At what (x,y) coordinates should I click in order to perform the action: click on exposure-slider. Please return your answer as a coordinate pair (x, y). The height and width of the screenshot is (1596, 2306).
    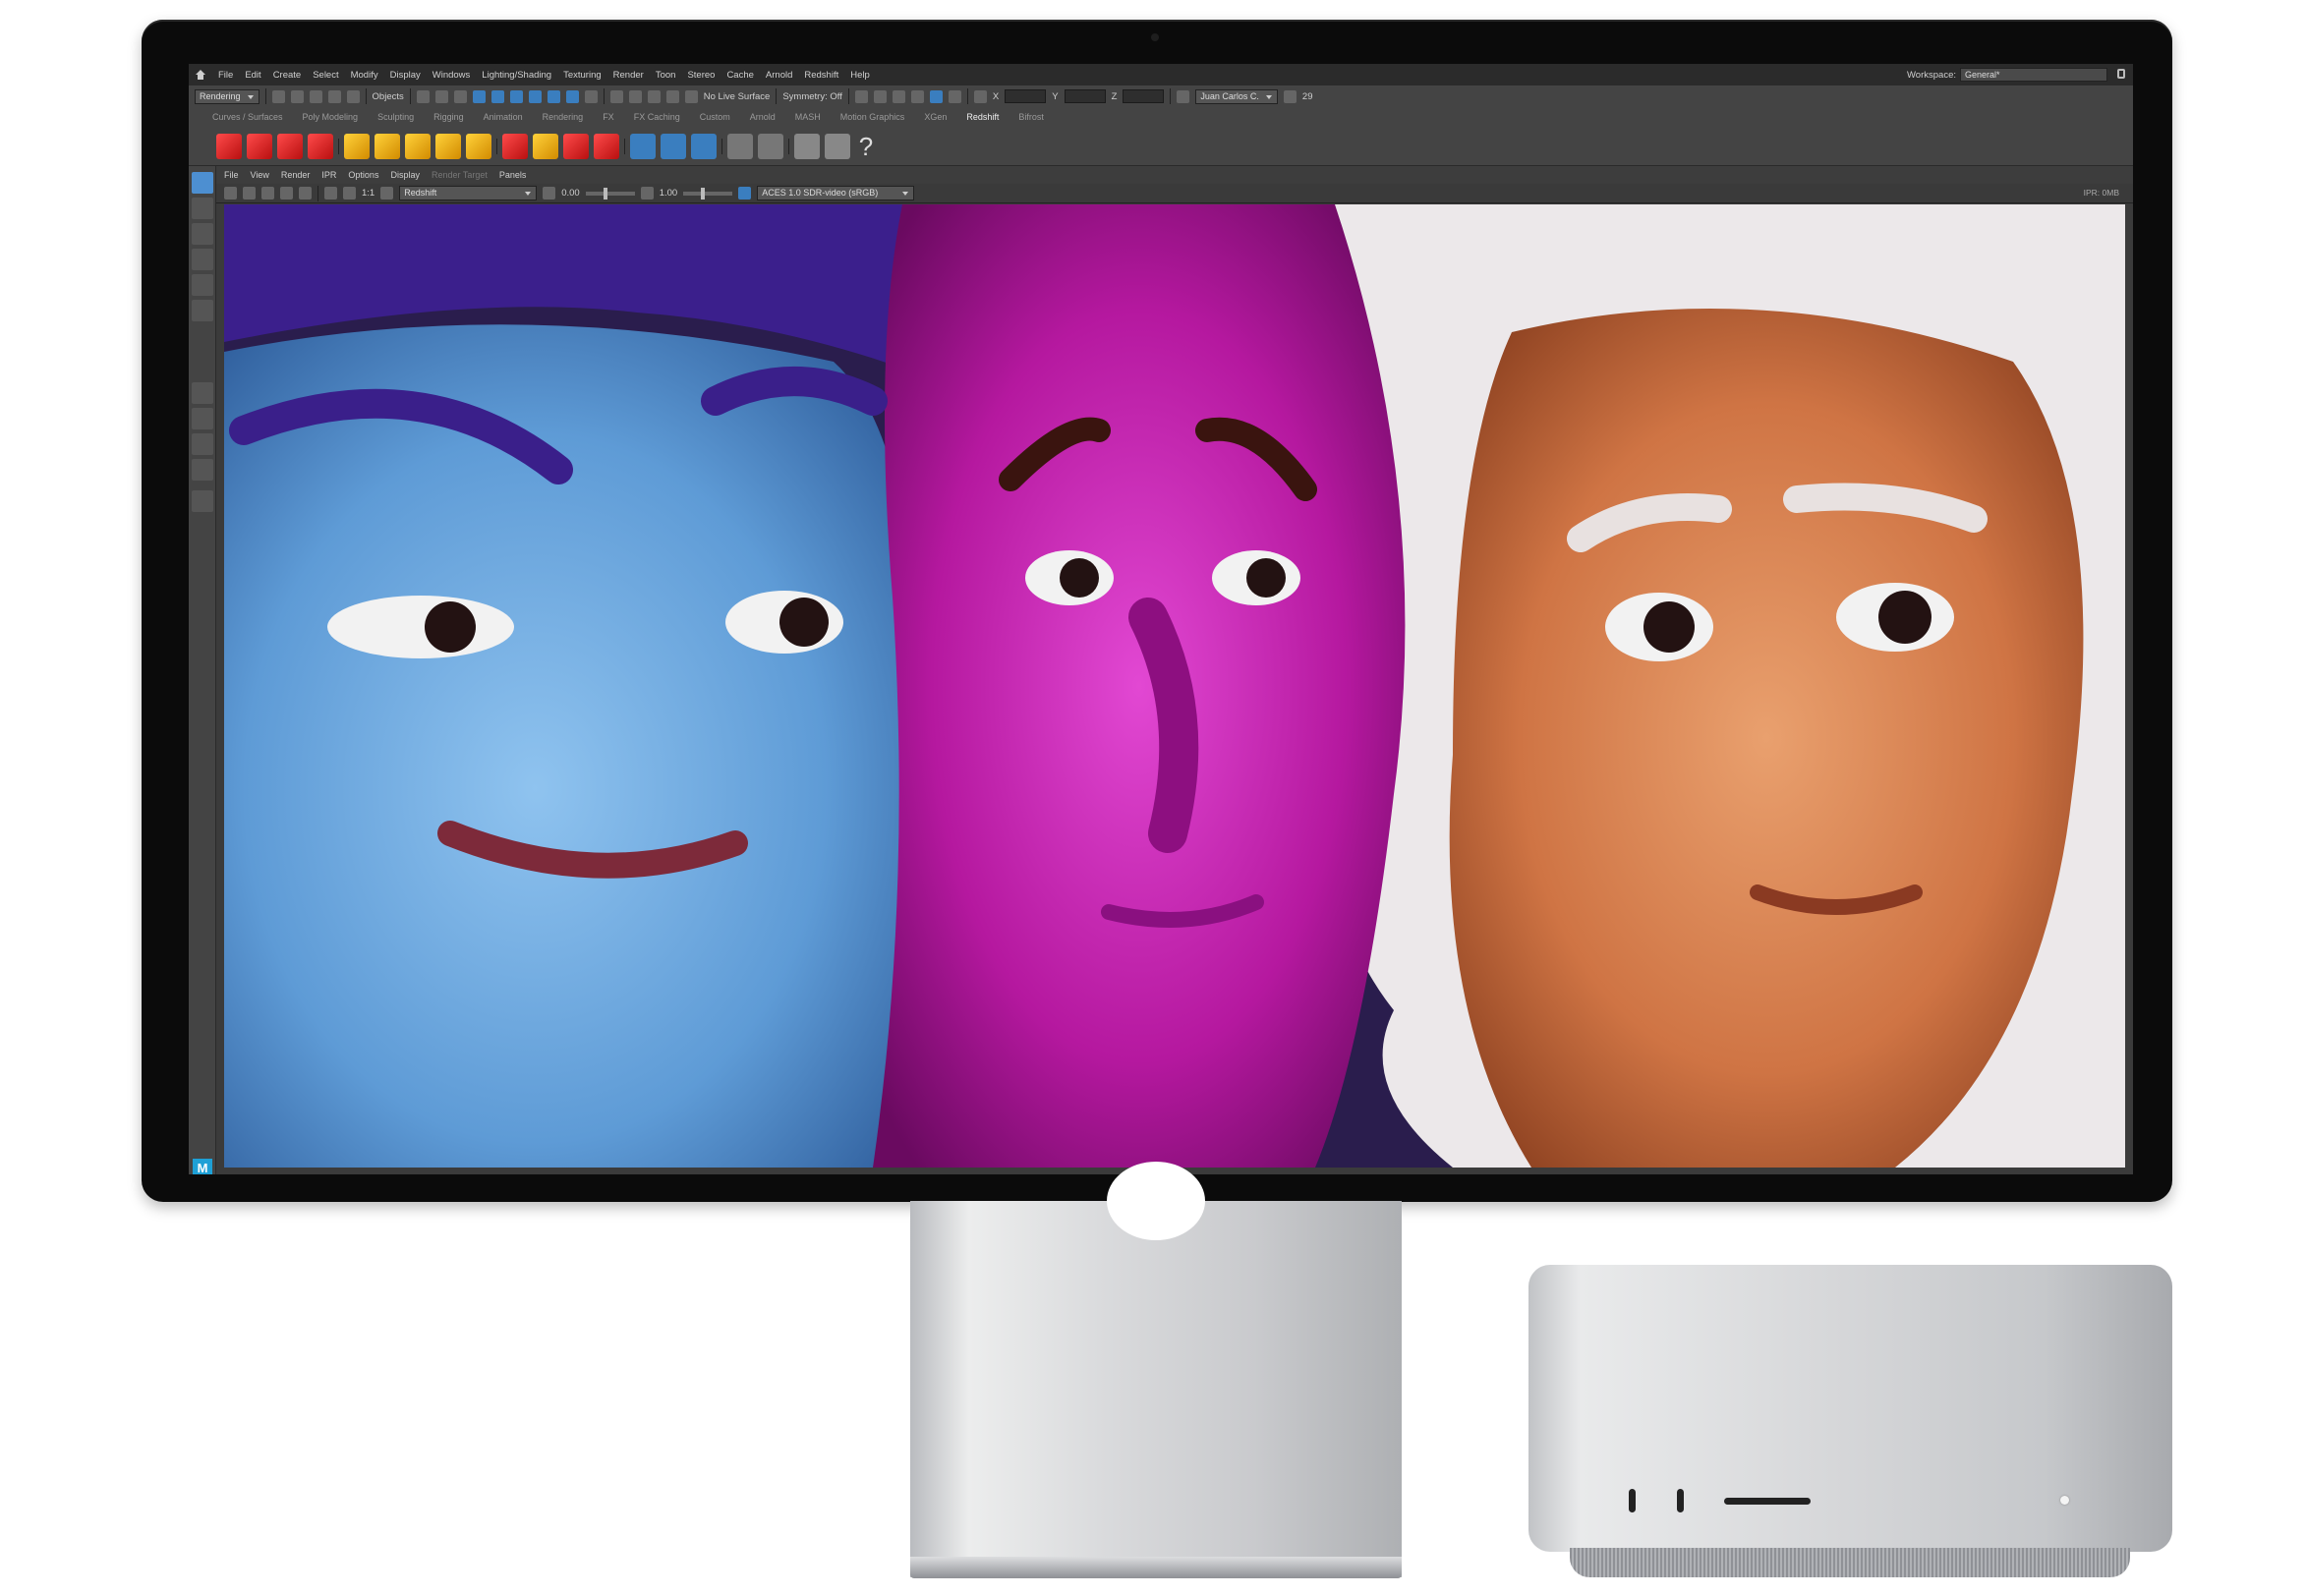
    Looking at the image, I should click on (610, 193).